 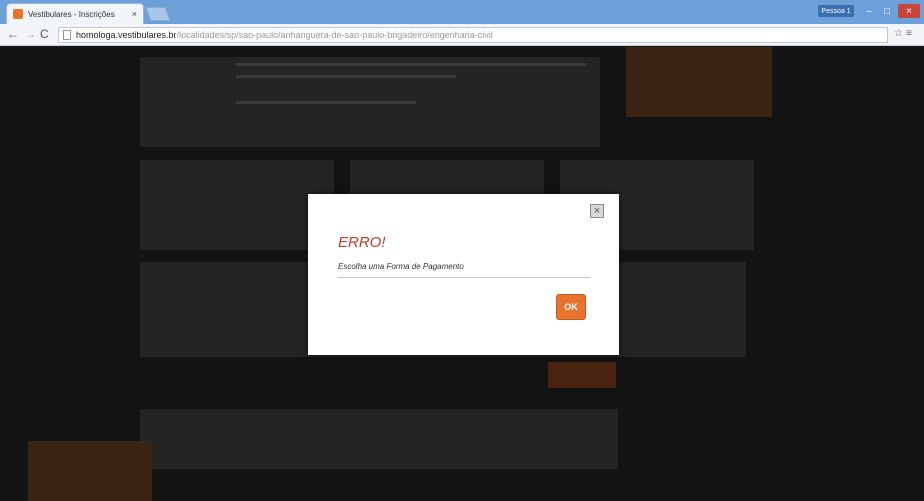 What do you see at coordinates (836, 11) in the screenshot?
I see `user-profile-badge: Pessoa 1` at bounding box center [836, 11].